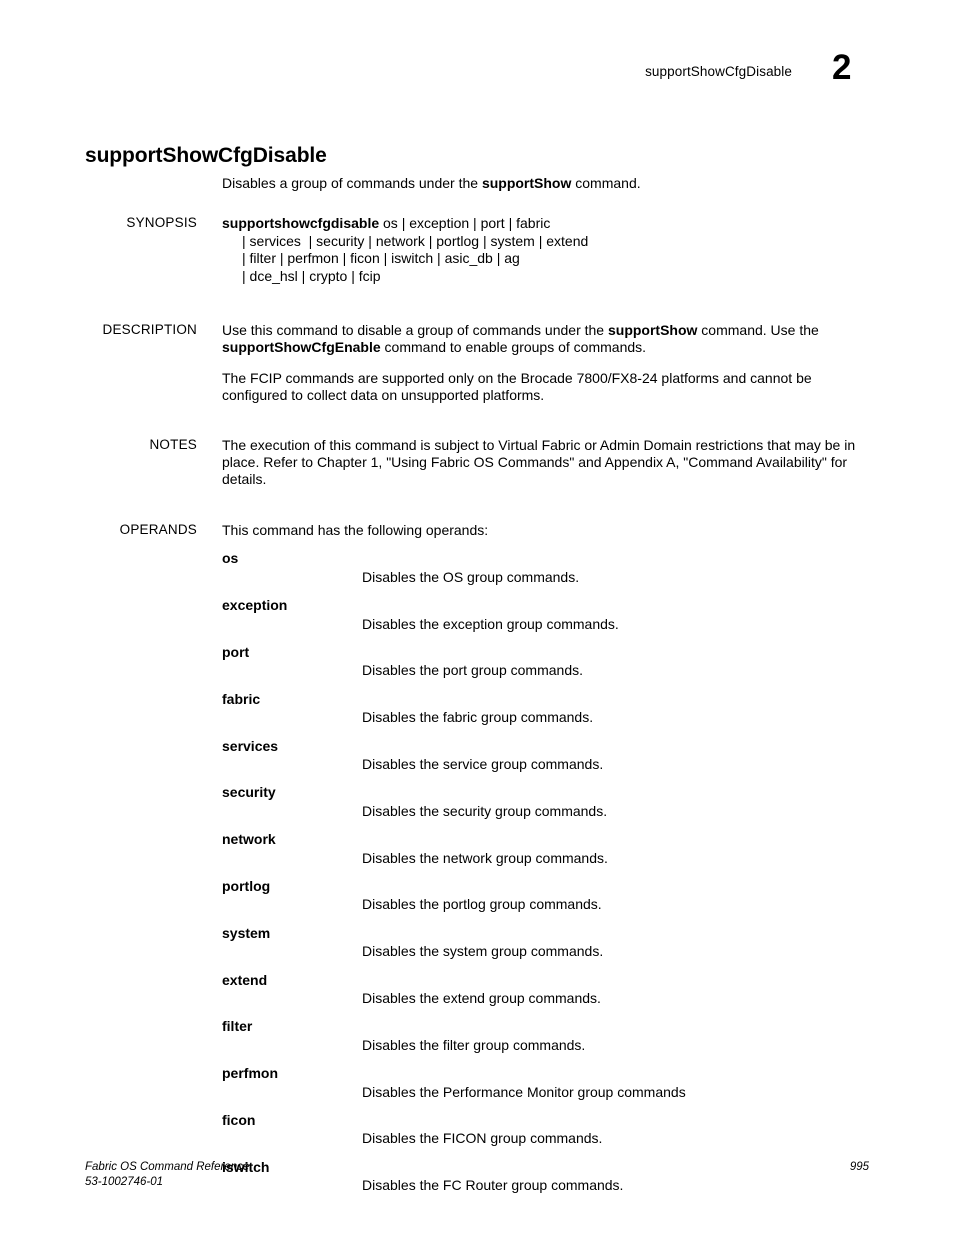  Describe the element at coordinates (246, 932) in the screenshot. I see `operand-term: system` at that location.